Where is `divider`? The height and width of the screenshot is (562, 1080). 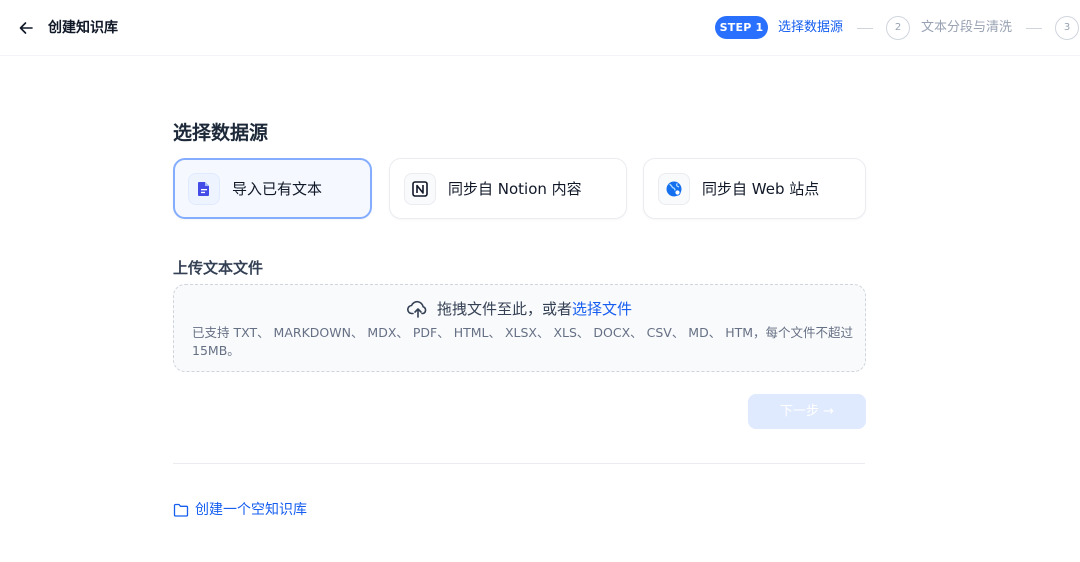
divider is located at coordinates (519, 463).